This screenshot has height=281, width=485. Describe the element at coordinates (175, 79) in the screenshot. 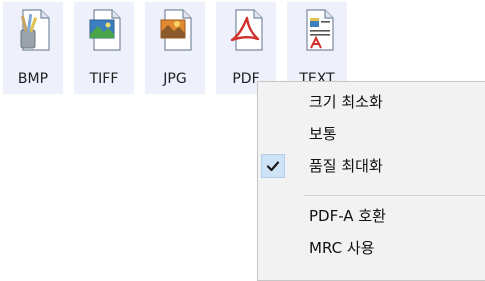

I see `jpg-label: JPG` at that location.